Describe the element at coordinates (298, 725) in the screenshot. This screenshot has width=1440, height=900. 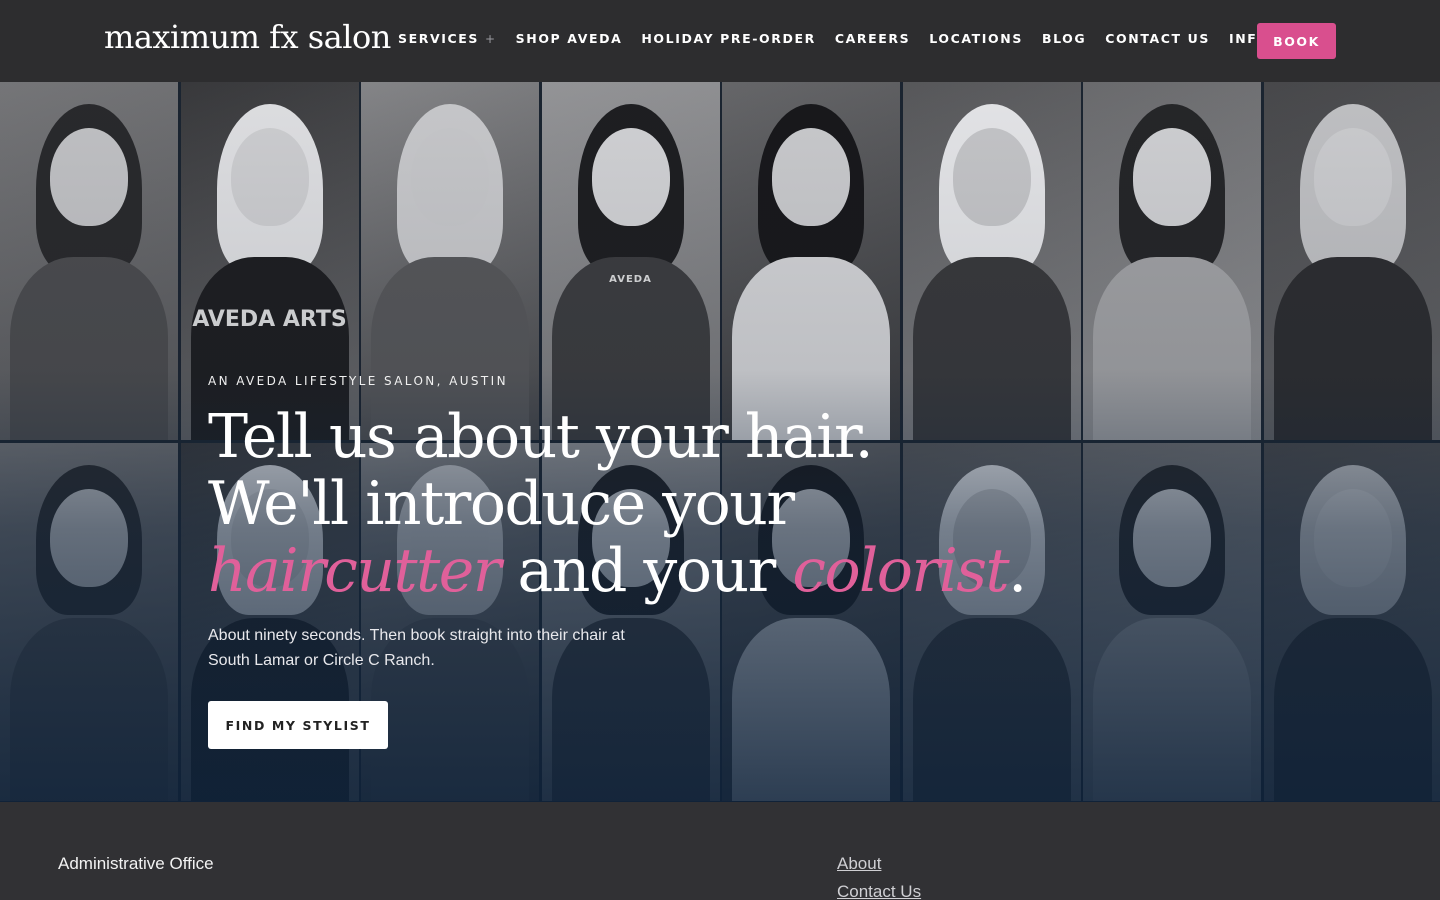
I see `find-my-stylist-button: FIND MY STYLIST` at that location.